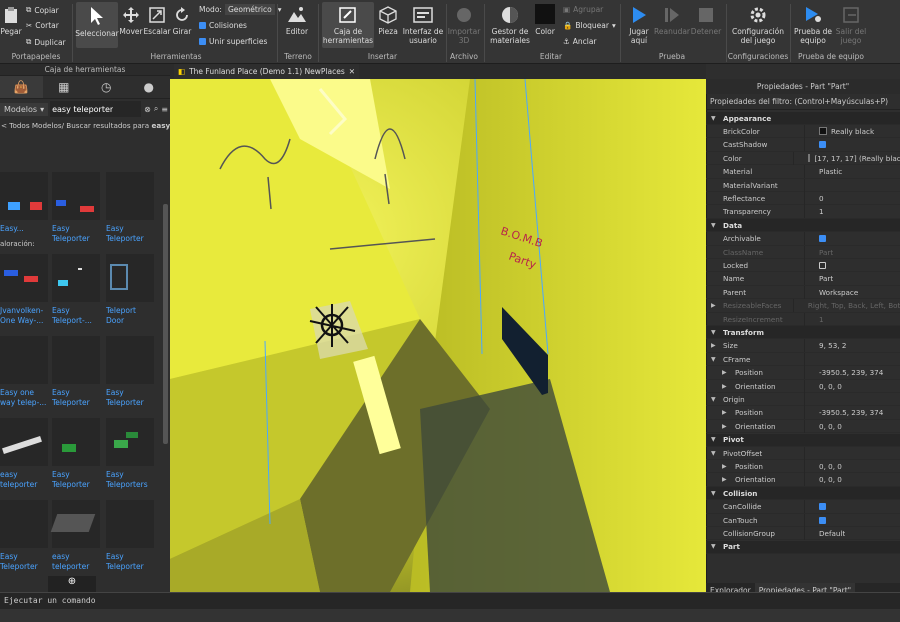  Describe the element at coordinates (464, 25) in the screenshot. I see `import3d-button: Importar 3D` at that location.